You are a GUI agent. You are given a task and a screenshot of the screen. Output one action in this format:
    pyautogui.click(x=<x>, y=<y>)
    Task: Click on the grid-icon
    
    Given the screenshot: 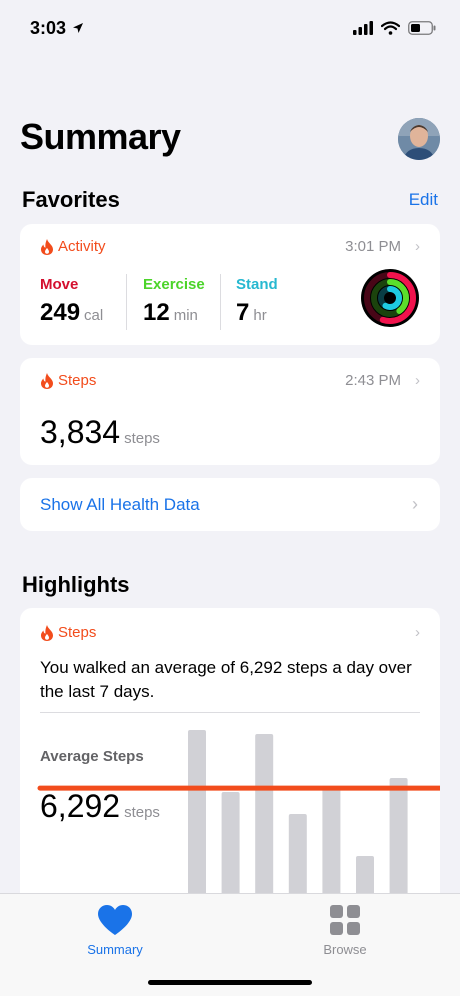 What is the action you would take?
    pyautogui.click(x=345, y=920)
    